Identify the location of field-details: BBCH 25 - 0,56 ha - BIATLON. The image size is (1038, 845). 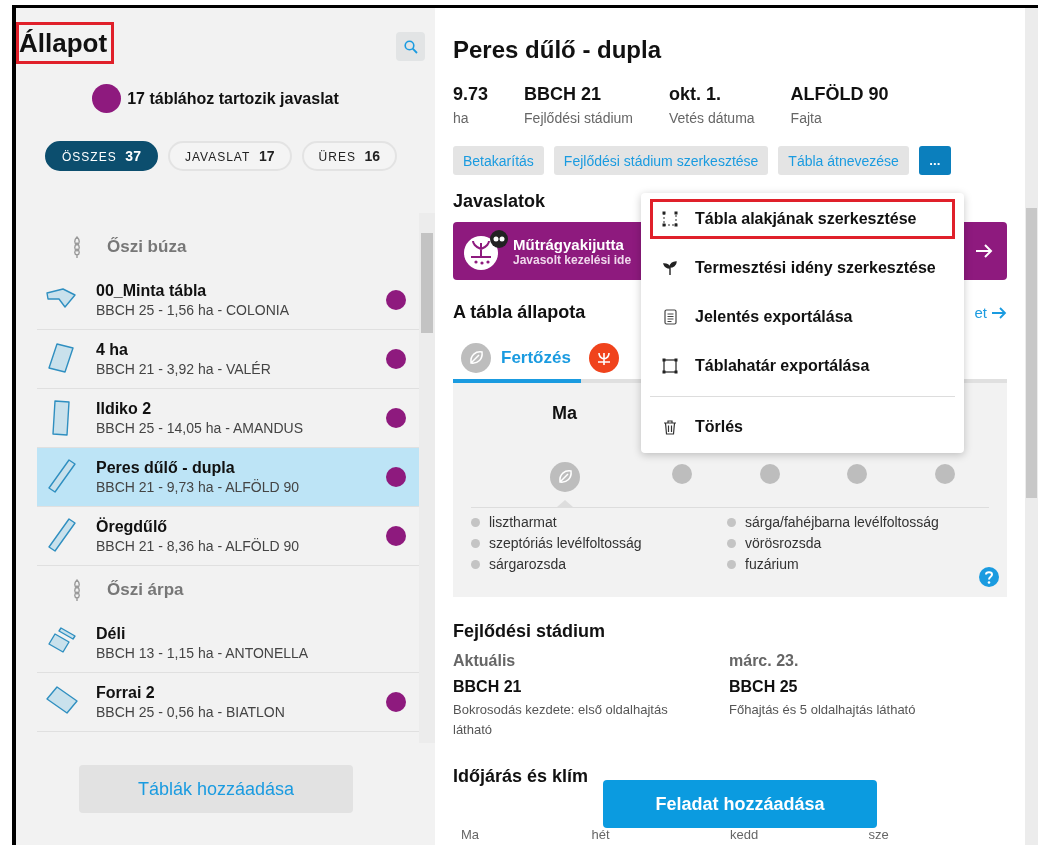
(191, 712).